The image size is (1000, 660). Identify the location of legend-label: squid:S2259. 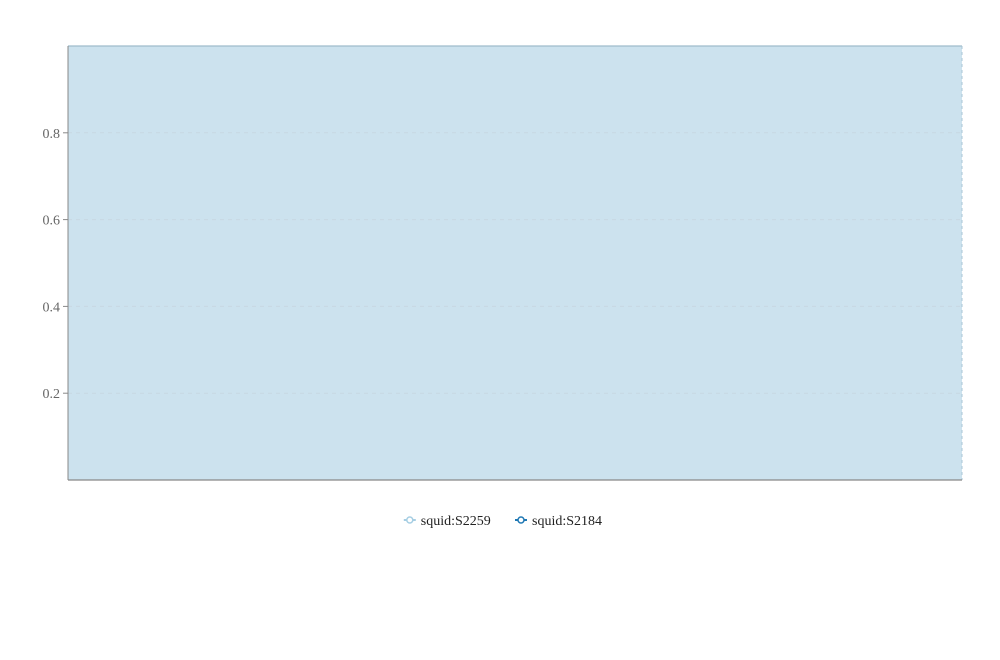
(456, 521).